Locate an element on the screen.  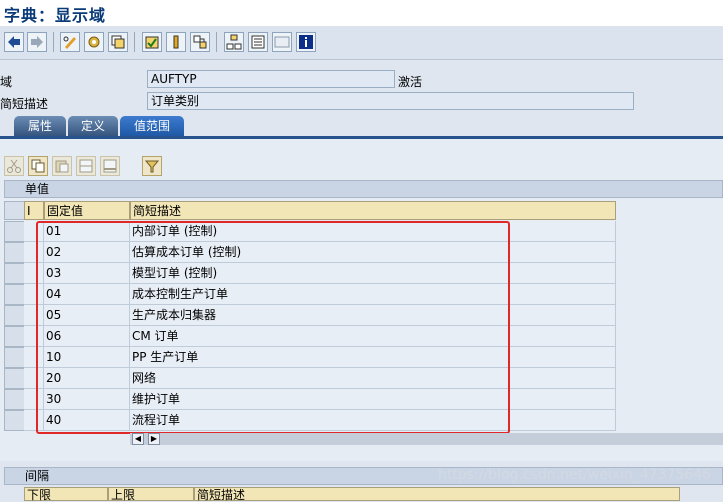
paste-button is located at coordinates (62, 166).